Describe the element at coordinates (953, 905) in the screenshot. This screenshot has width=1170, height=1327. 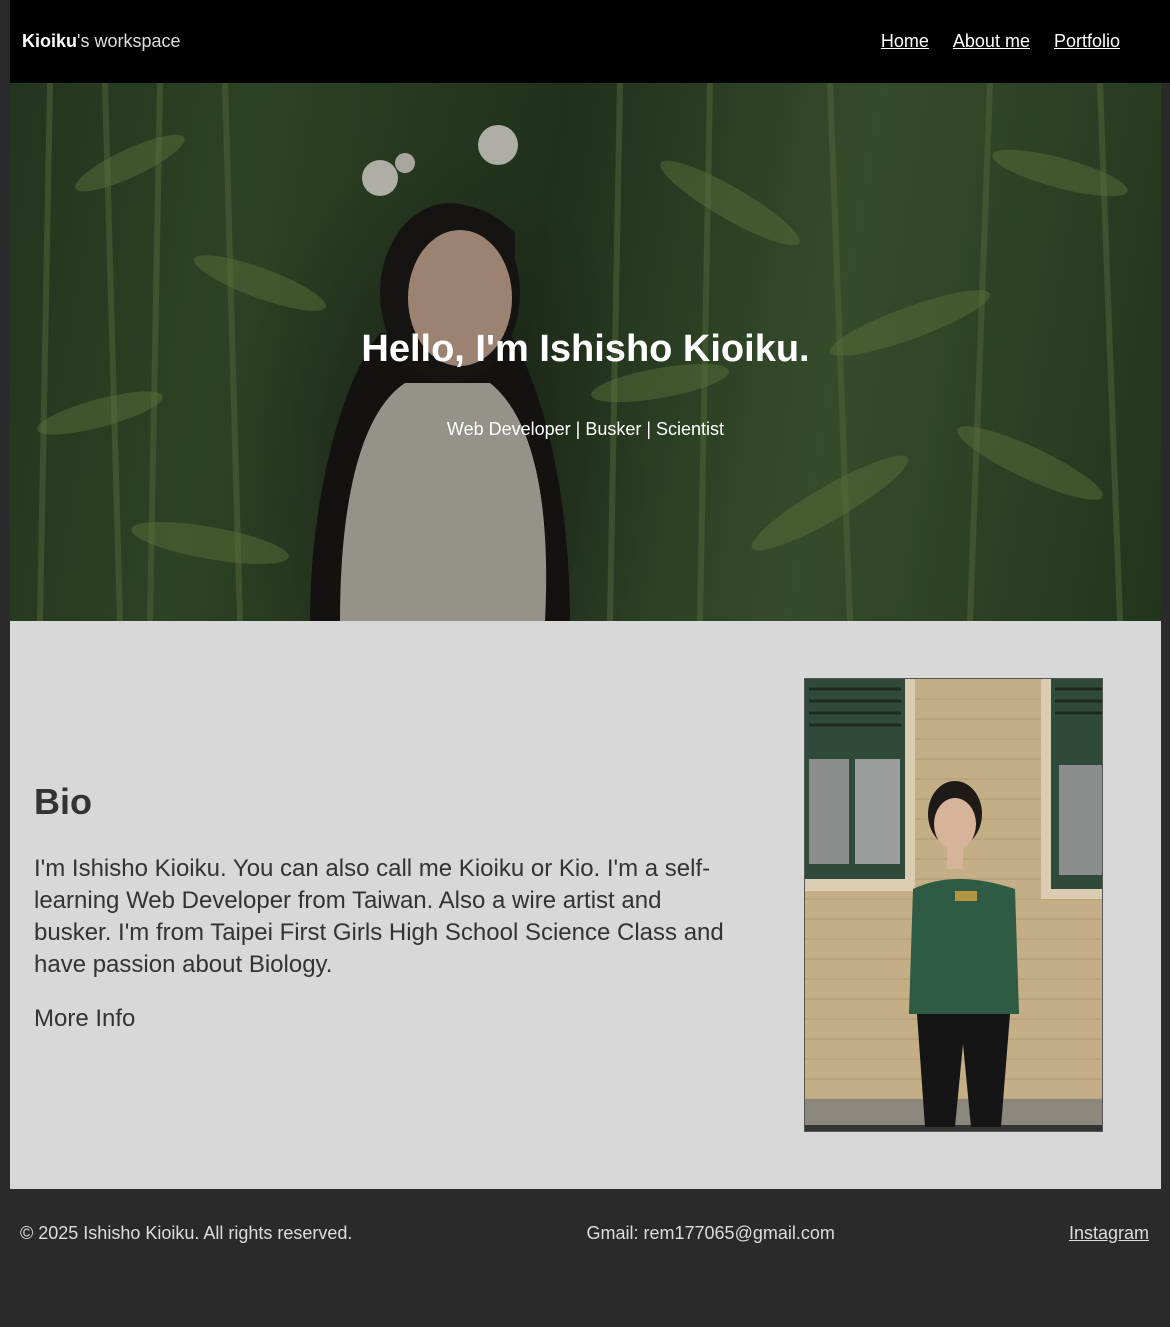
I see `bio-photo` at that location.